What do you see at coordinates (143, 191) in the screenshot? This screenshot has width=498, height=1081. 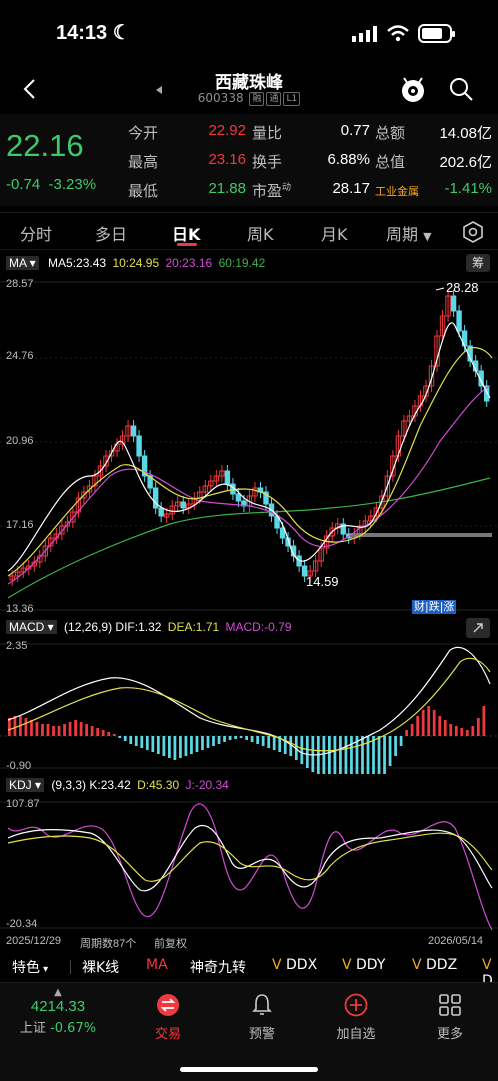 I see `low-label: 最低` at bounding box center [143, 191].